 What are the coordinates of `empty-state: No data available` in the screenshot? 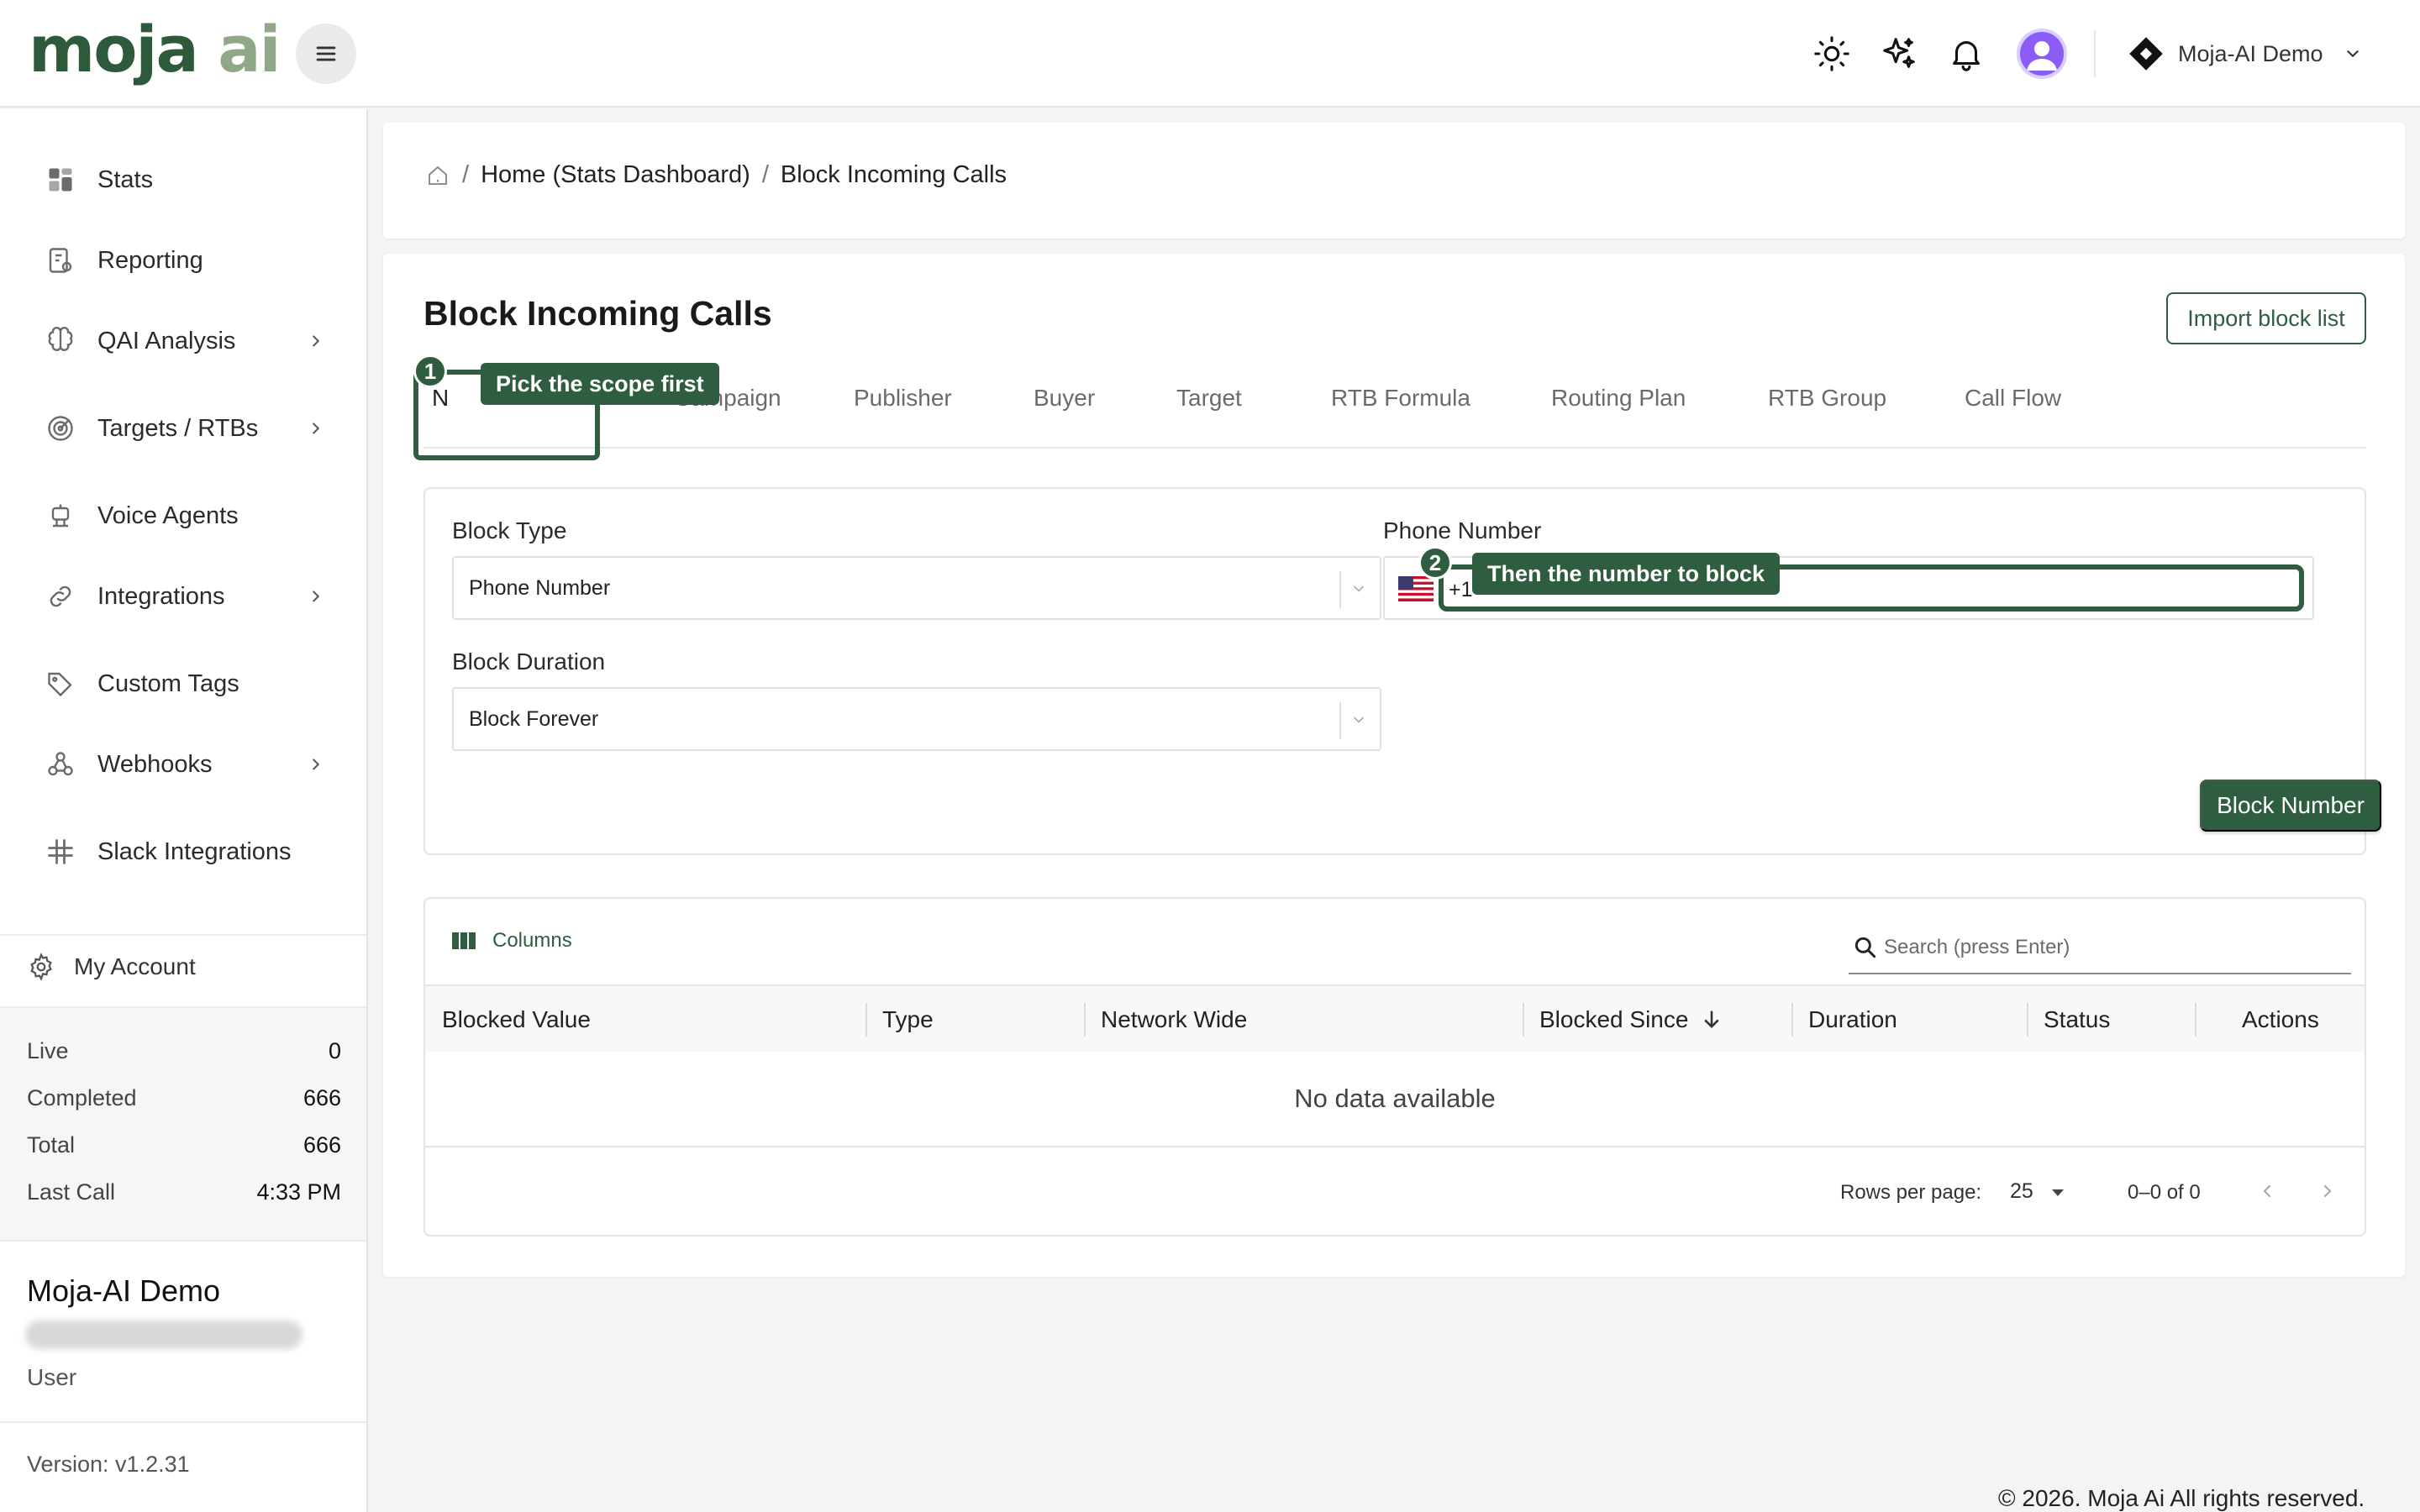 It's located at (1395, 1099).